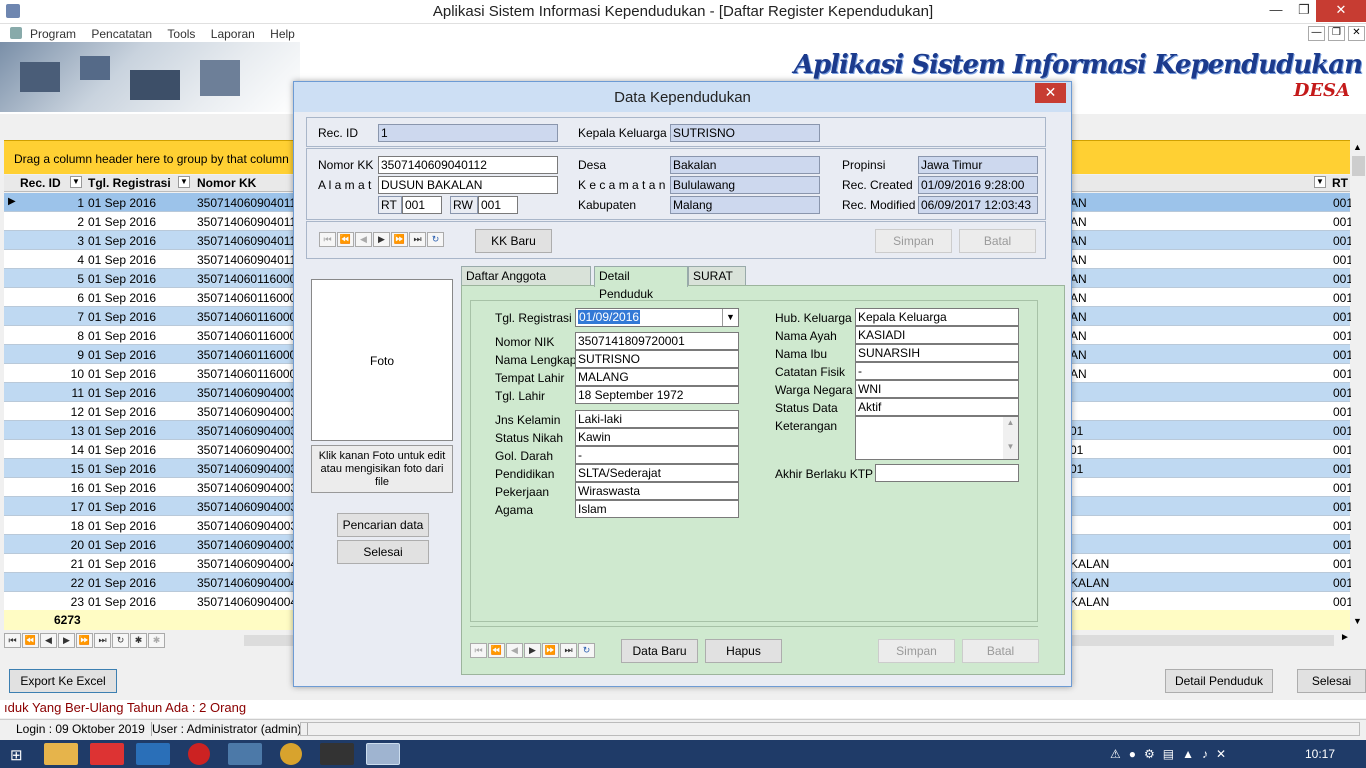  What do you see at coordinates (913, 241) in the screenshot?
I see `kk-simpan-button: Simpan` at bounding box center [913, 241].